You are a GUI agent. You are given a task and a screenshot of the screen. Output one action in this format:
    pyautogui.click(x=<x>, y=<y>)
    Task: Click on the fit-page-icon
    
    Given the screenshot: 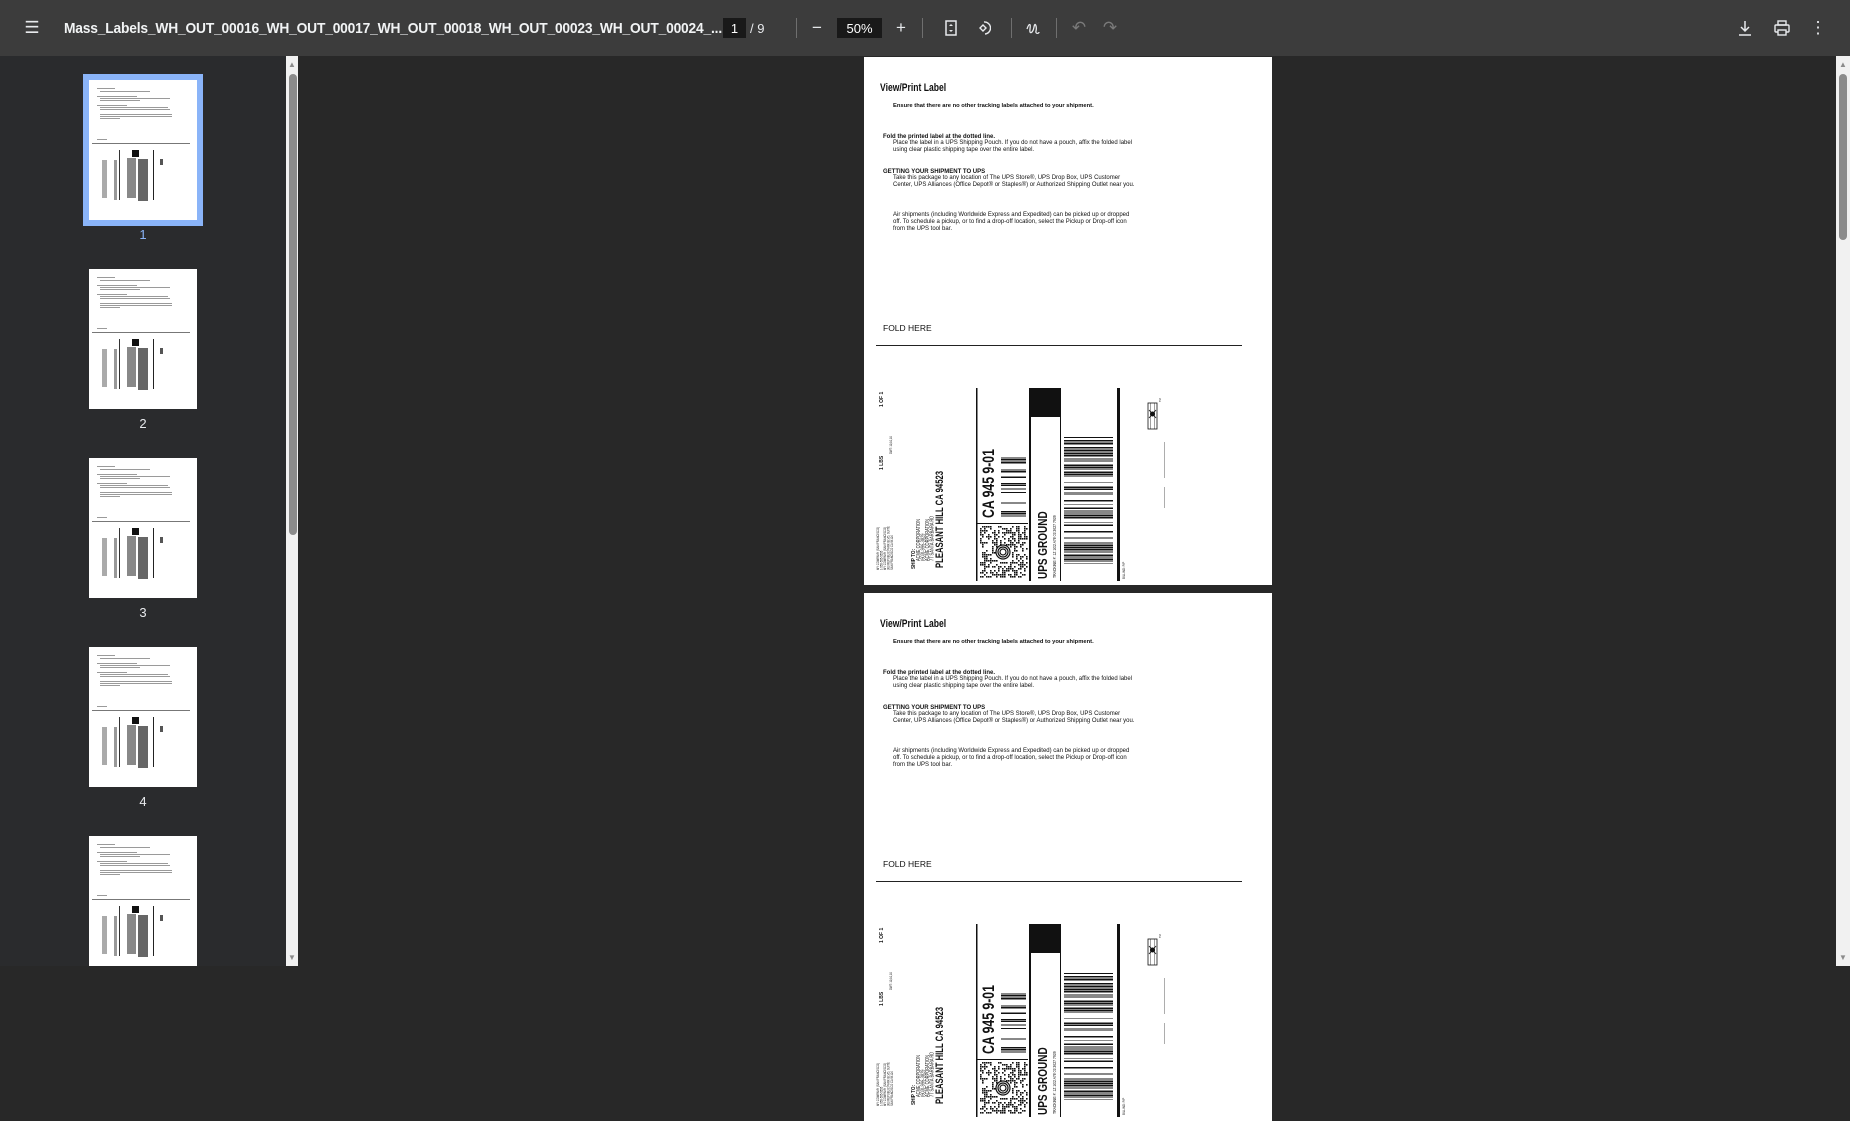 What is the action you would take?
    pyautogui.click(x=951, y=28)
    